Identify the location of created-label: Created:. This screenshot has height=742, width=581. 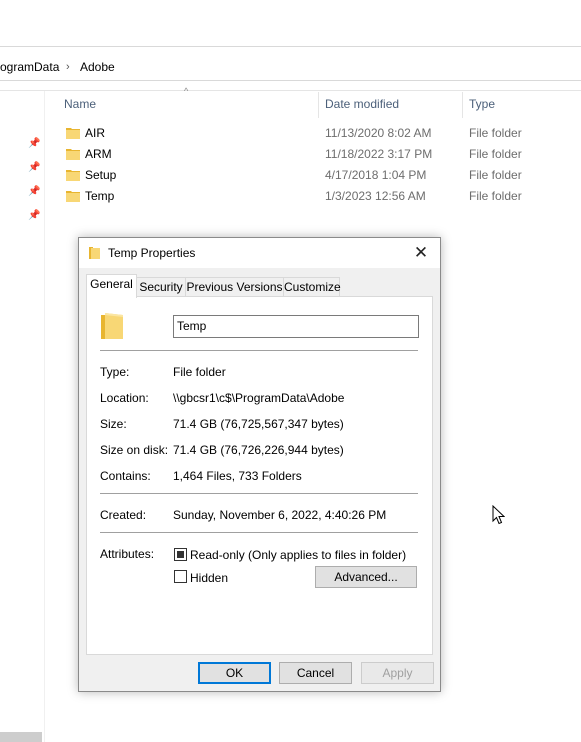
(123, 515).